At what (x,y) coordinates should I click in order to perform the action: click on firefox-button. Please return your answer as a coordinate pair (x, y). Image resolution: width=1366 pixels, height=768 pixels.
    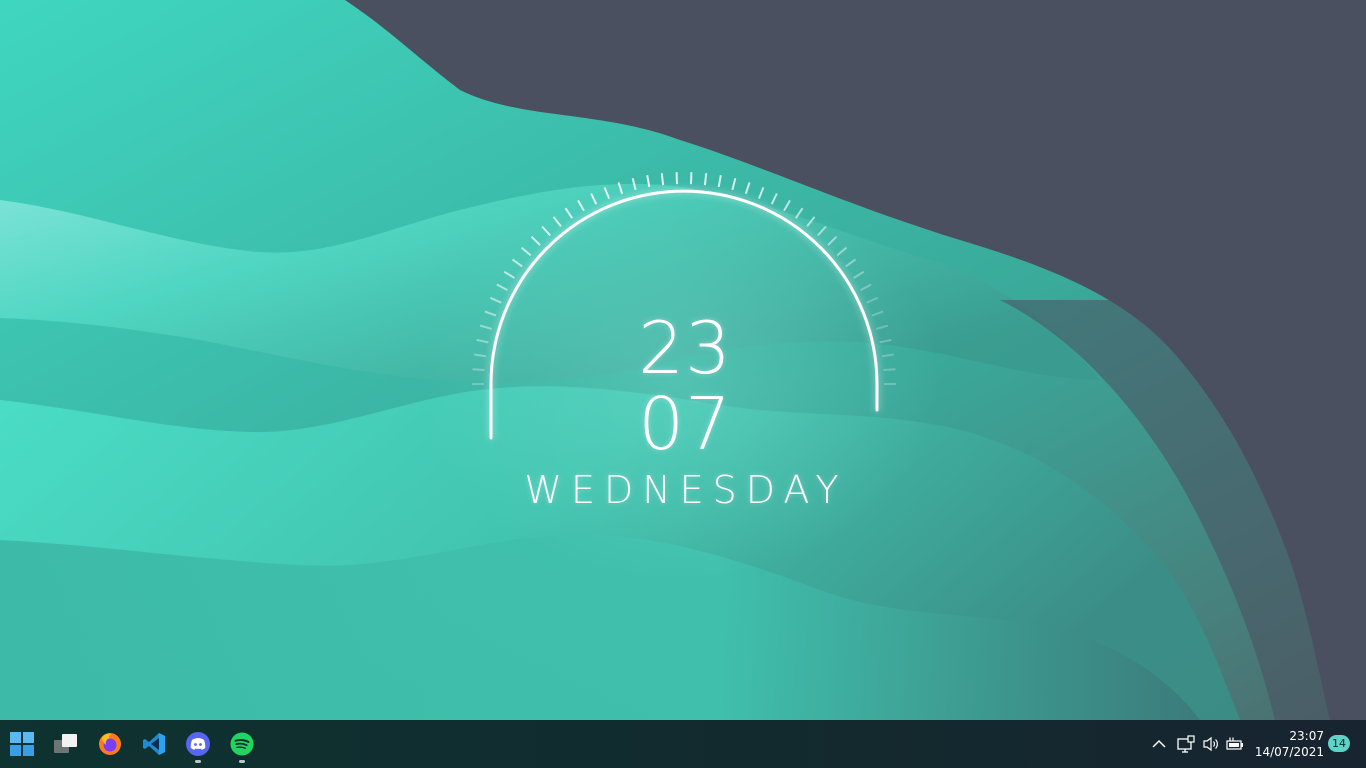
    Looking at the image, I should click on (110, 744).